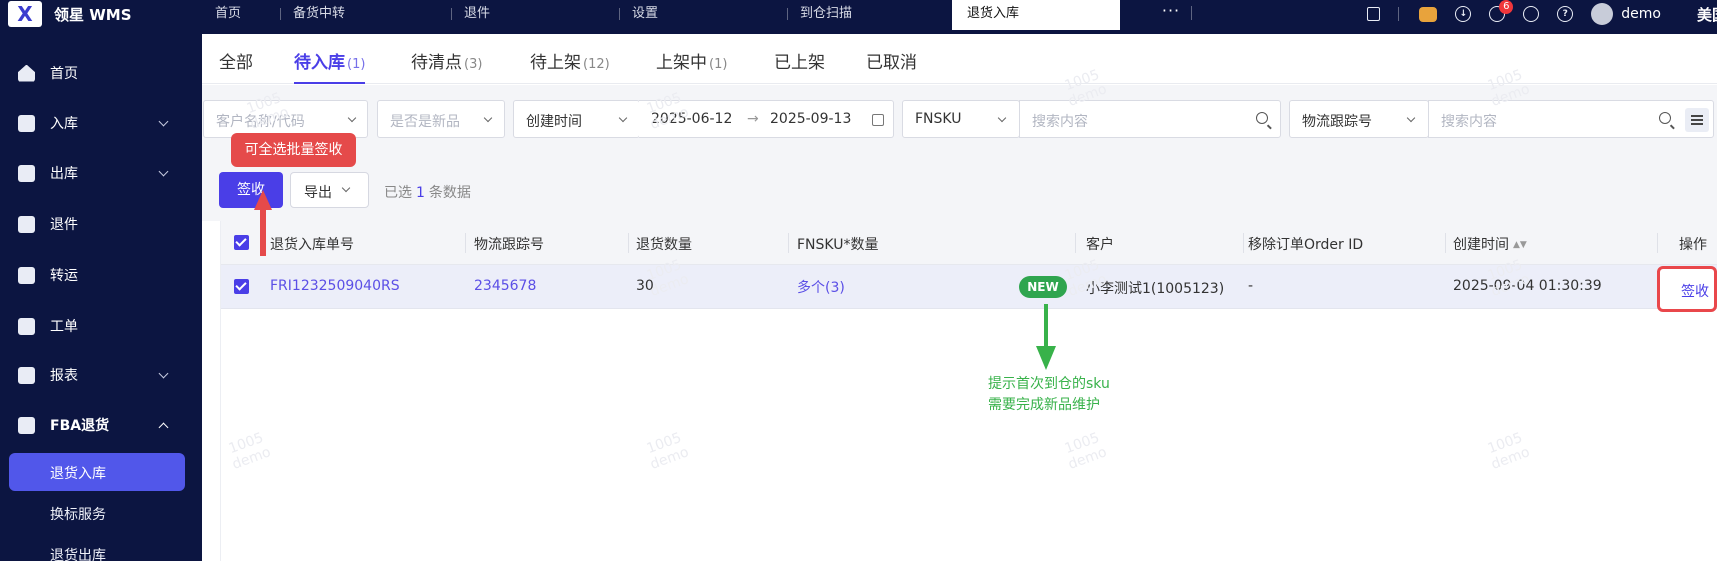 This screenshot has width=1717, height=565. What do you see at coordinates (425, 122) in the screenshot?
I see `is-new-placeholder: 是否是新品` at bounding box center [425, 122].